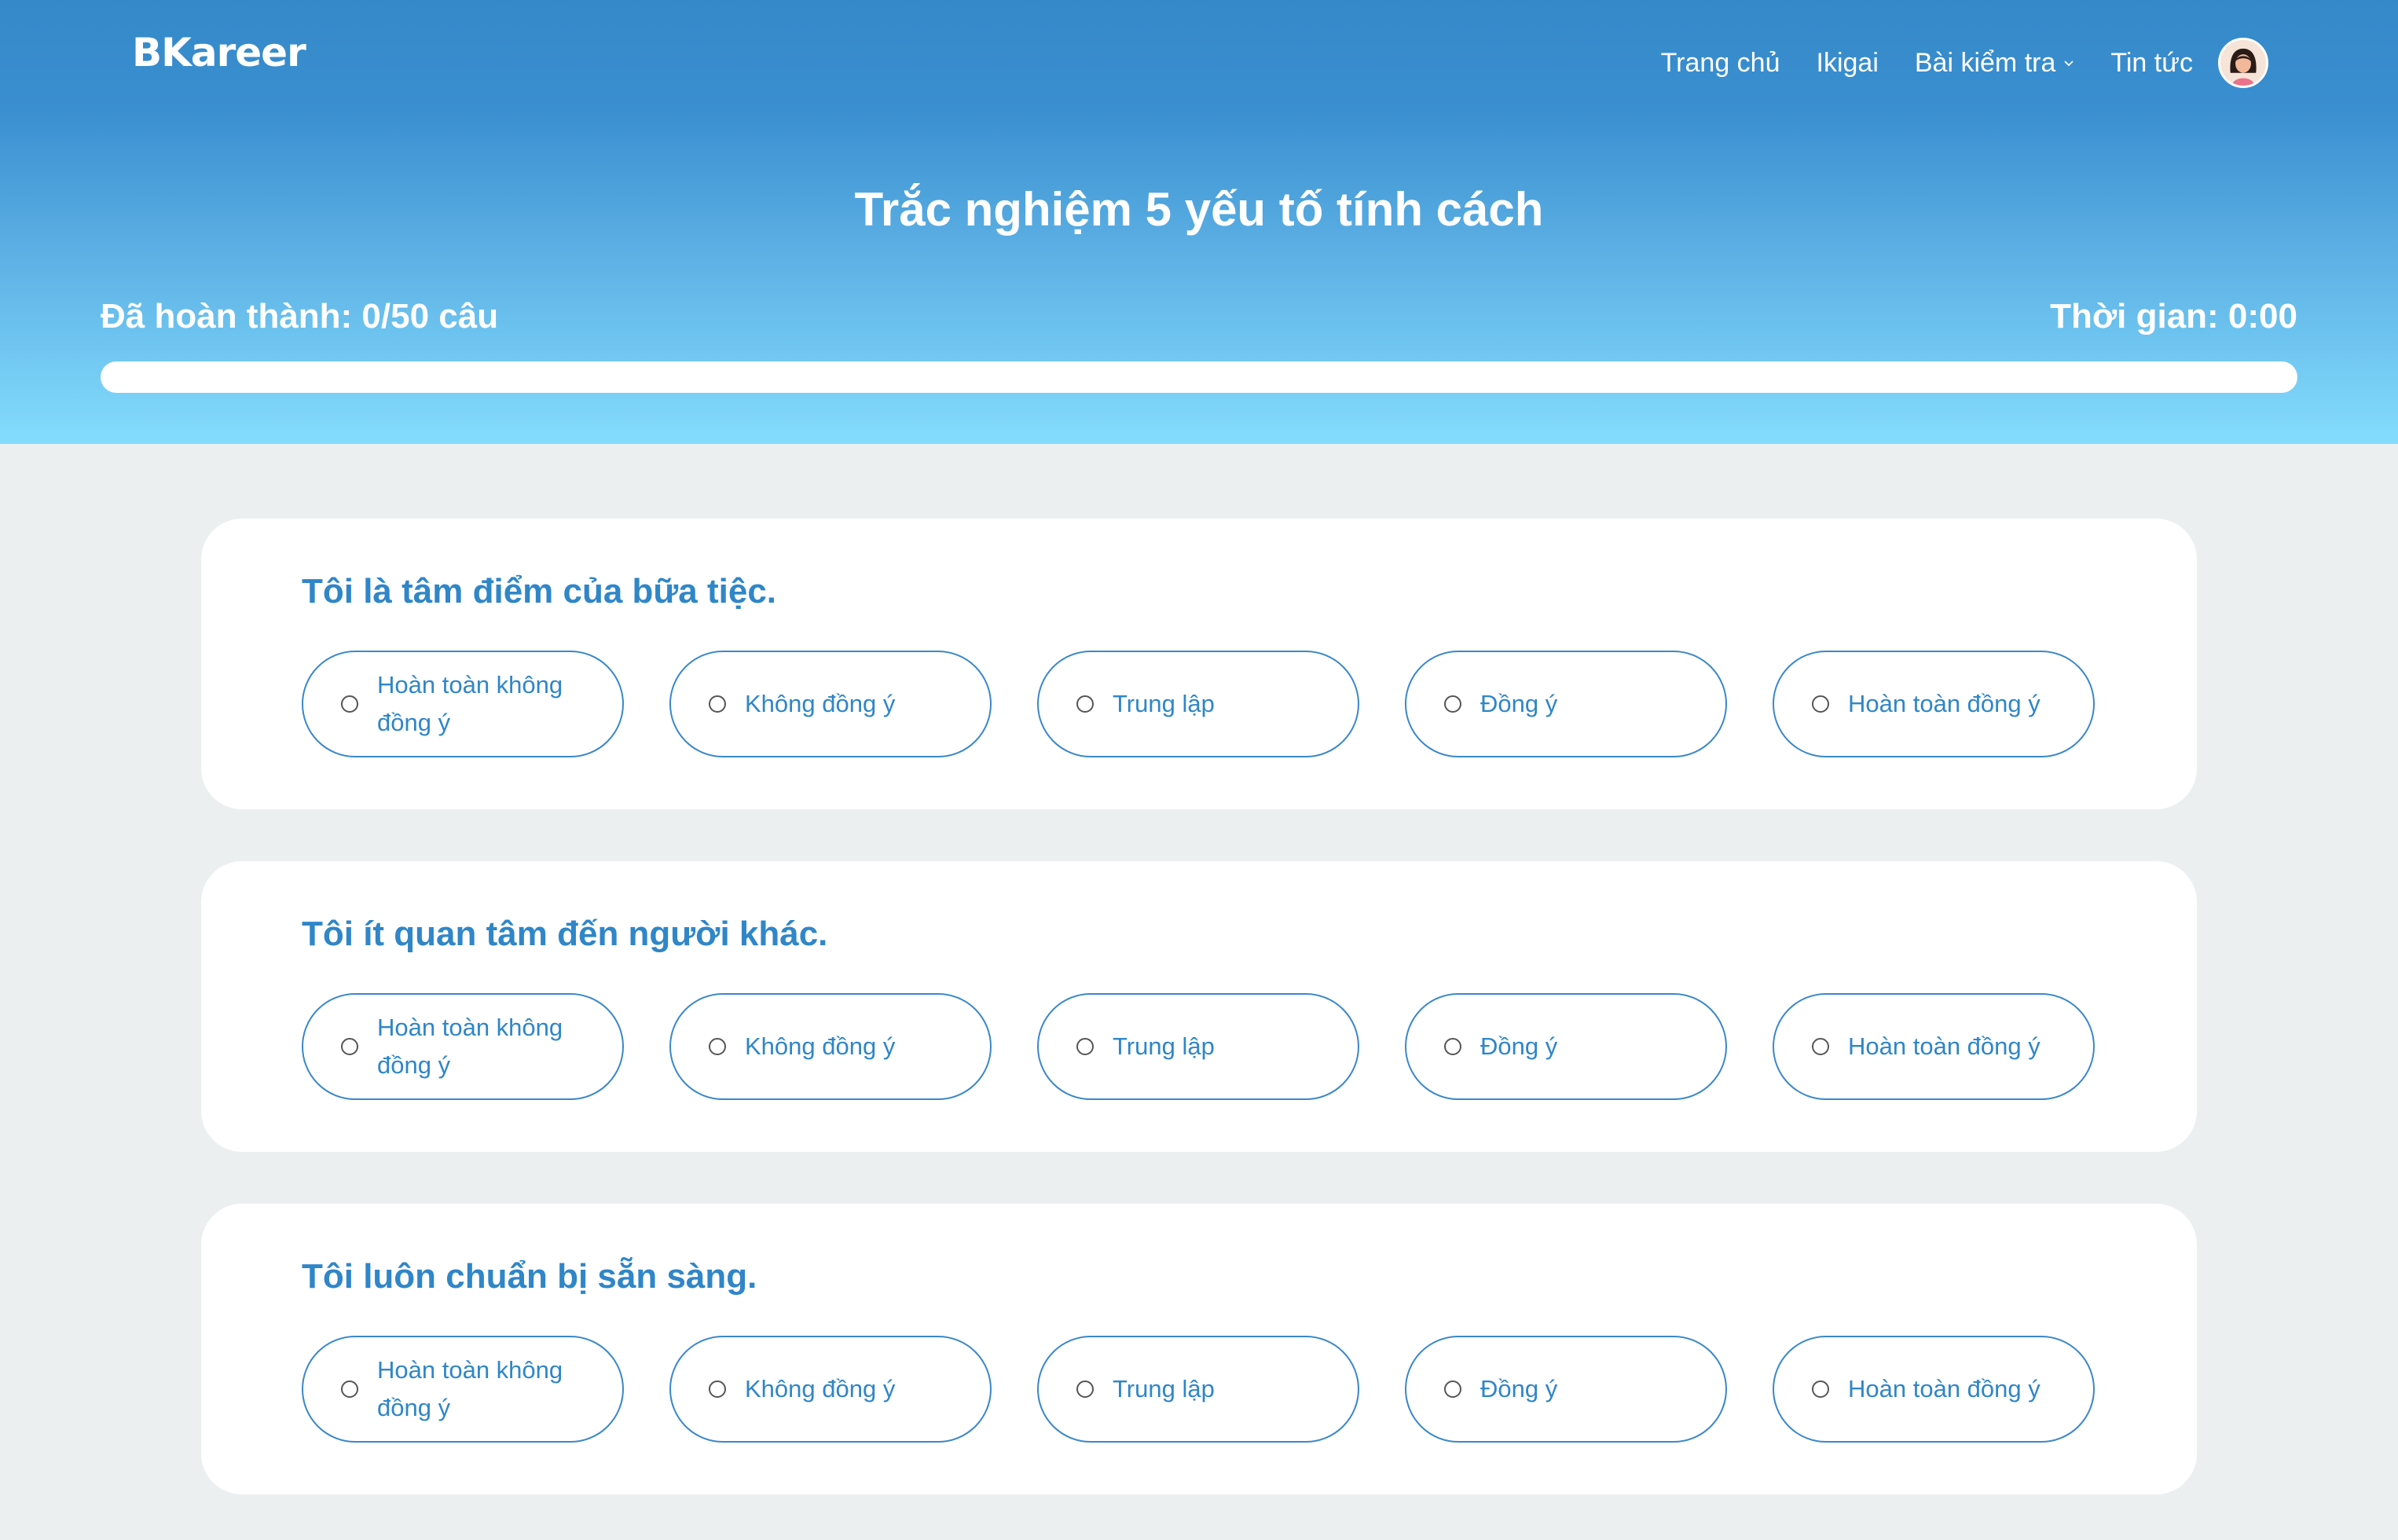  What do you see at coordinates (2173, 316) in the screenshot?
I see `timer: Thời gian: 0:00` at bounding box center [2173, 316].